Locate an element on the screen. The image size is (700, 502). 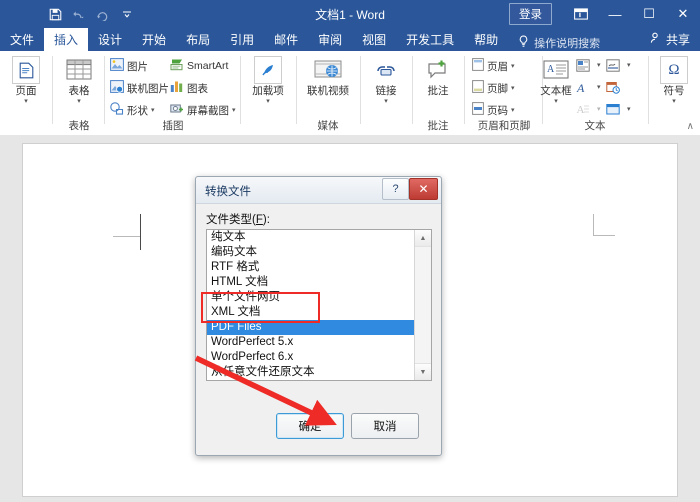
tab-insert: 插入 is located at coordinates (66, 39).